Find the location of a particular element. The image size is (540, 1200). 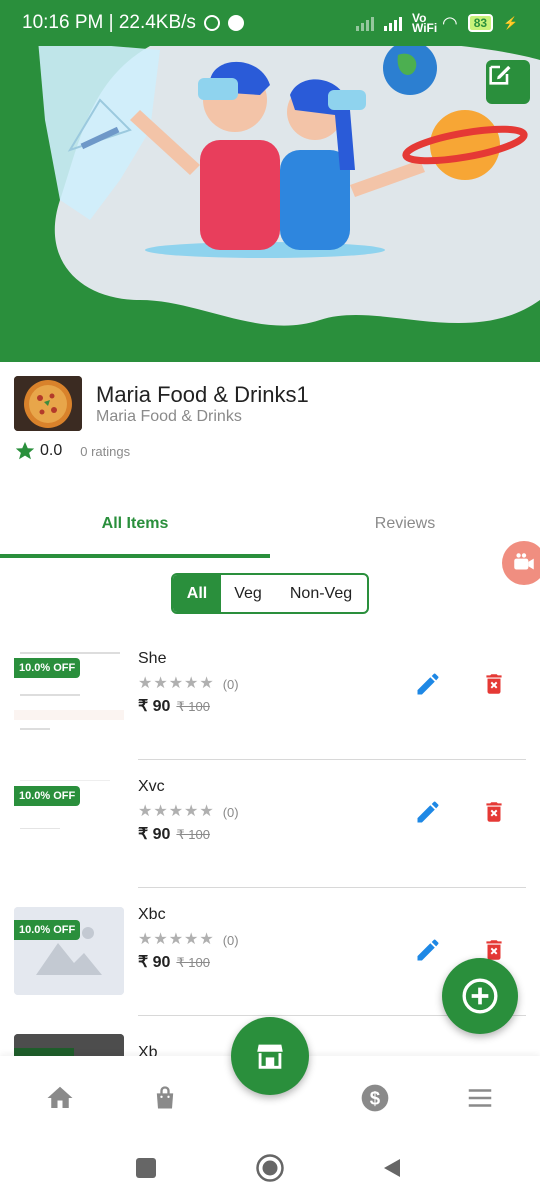

home-icon is located at coordinates (60, 1097).